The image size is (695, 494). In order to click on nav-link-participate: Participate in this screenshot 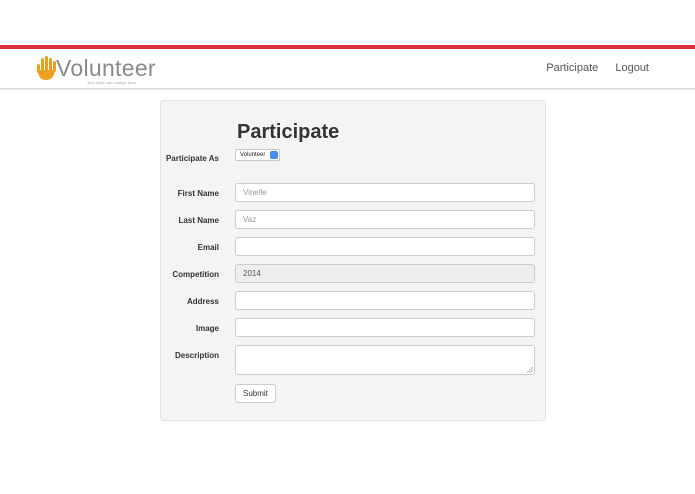, I will do `click(572, 68)`.